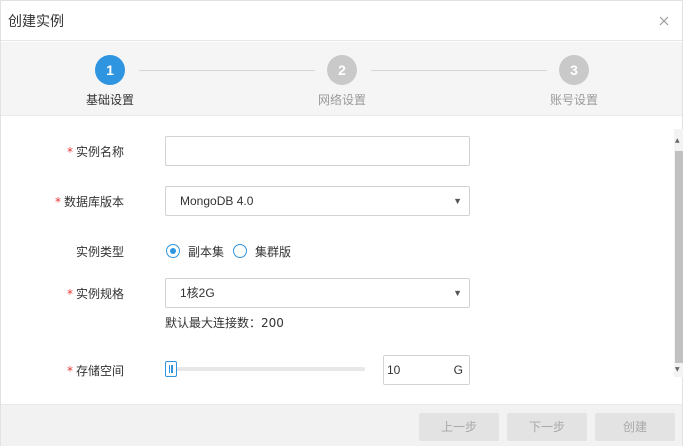 The image size is (683, 446). What do you see at coordinates (547, 427) in the screenshot?
I see `next-step-button: 下一步` at bounding box center [547, 427].